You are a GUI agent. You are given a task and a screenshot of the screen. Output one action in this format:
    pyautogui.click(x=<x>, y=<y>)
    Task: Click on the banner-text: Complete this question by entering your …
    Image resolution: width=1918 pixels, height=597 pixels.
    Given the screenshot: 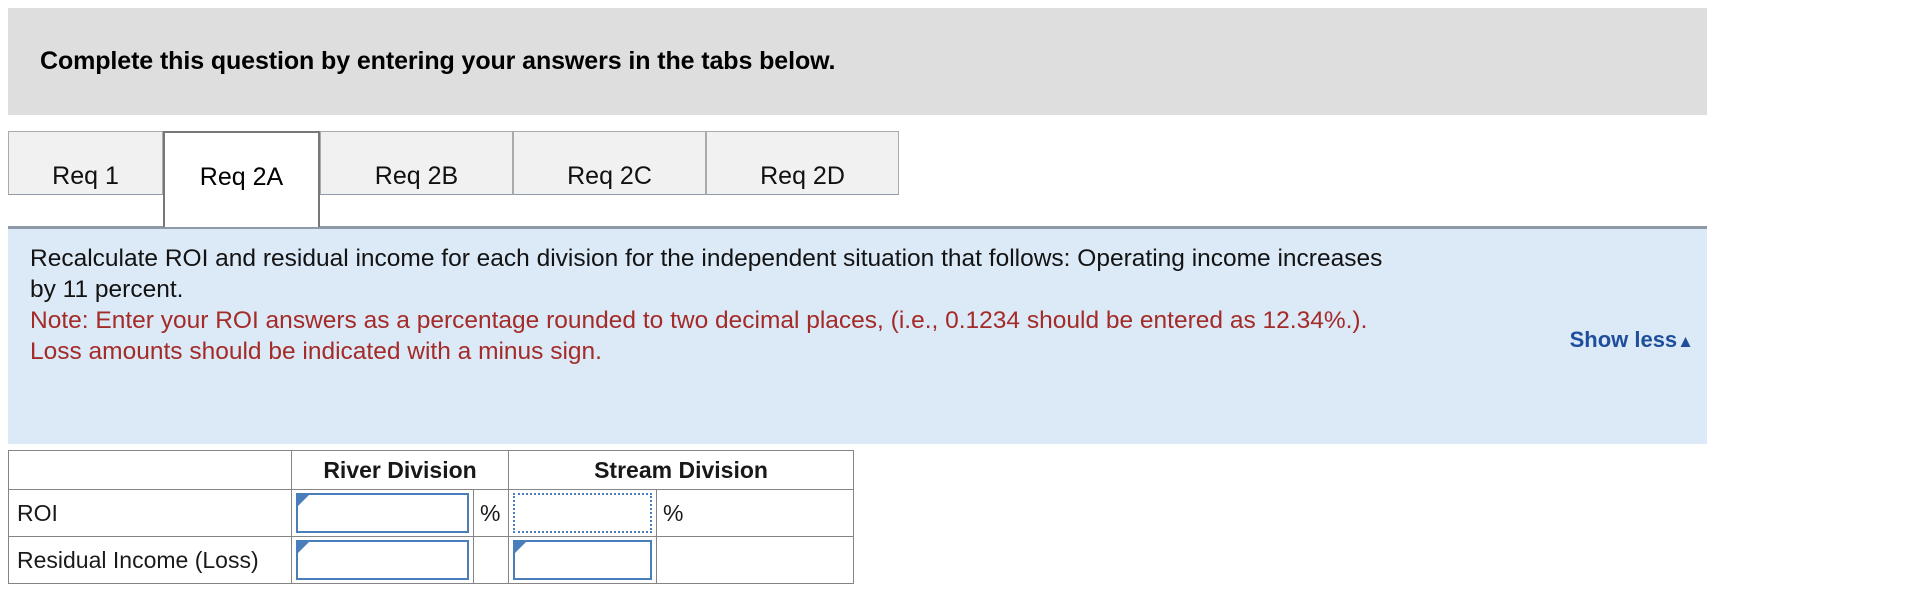 What is the action you would take?
    pyautogui.click(x=438, y=61)
    